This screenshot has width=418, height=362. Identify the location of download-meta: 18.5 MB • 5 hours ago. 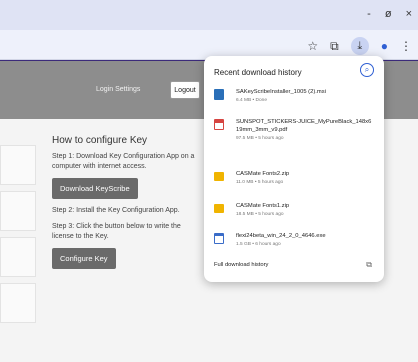
(260, 214).